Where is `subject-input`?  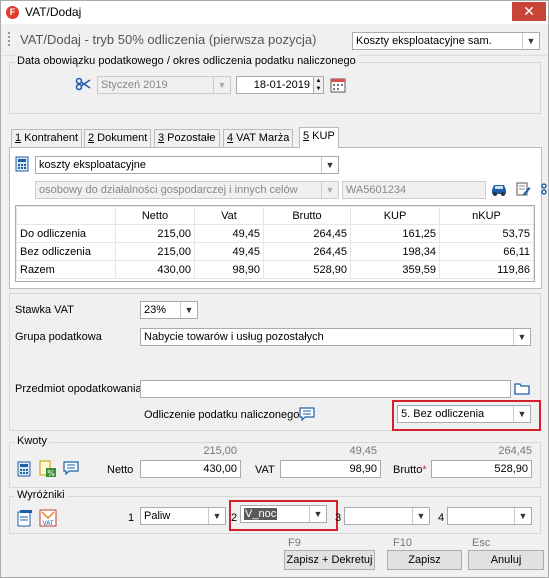 subject-input is located at coordinates (325, 389).